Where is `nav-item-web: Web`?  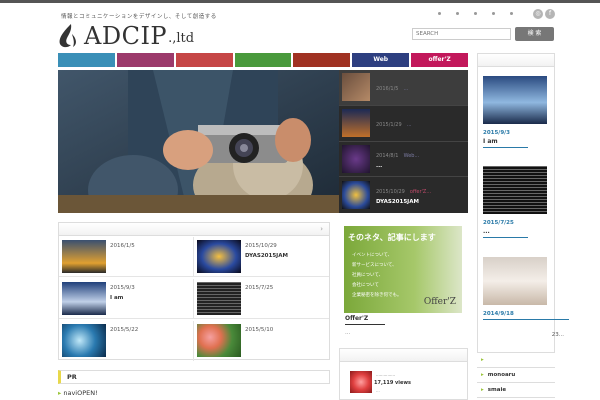
nav-item-web: Web is located at coordinates (381, 60).